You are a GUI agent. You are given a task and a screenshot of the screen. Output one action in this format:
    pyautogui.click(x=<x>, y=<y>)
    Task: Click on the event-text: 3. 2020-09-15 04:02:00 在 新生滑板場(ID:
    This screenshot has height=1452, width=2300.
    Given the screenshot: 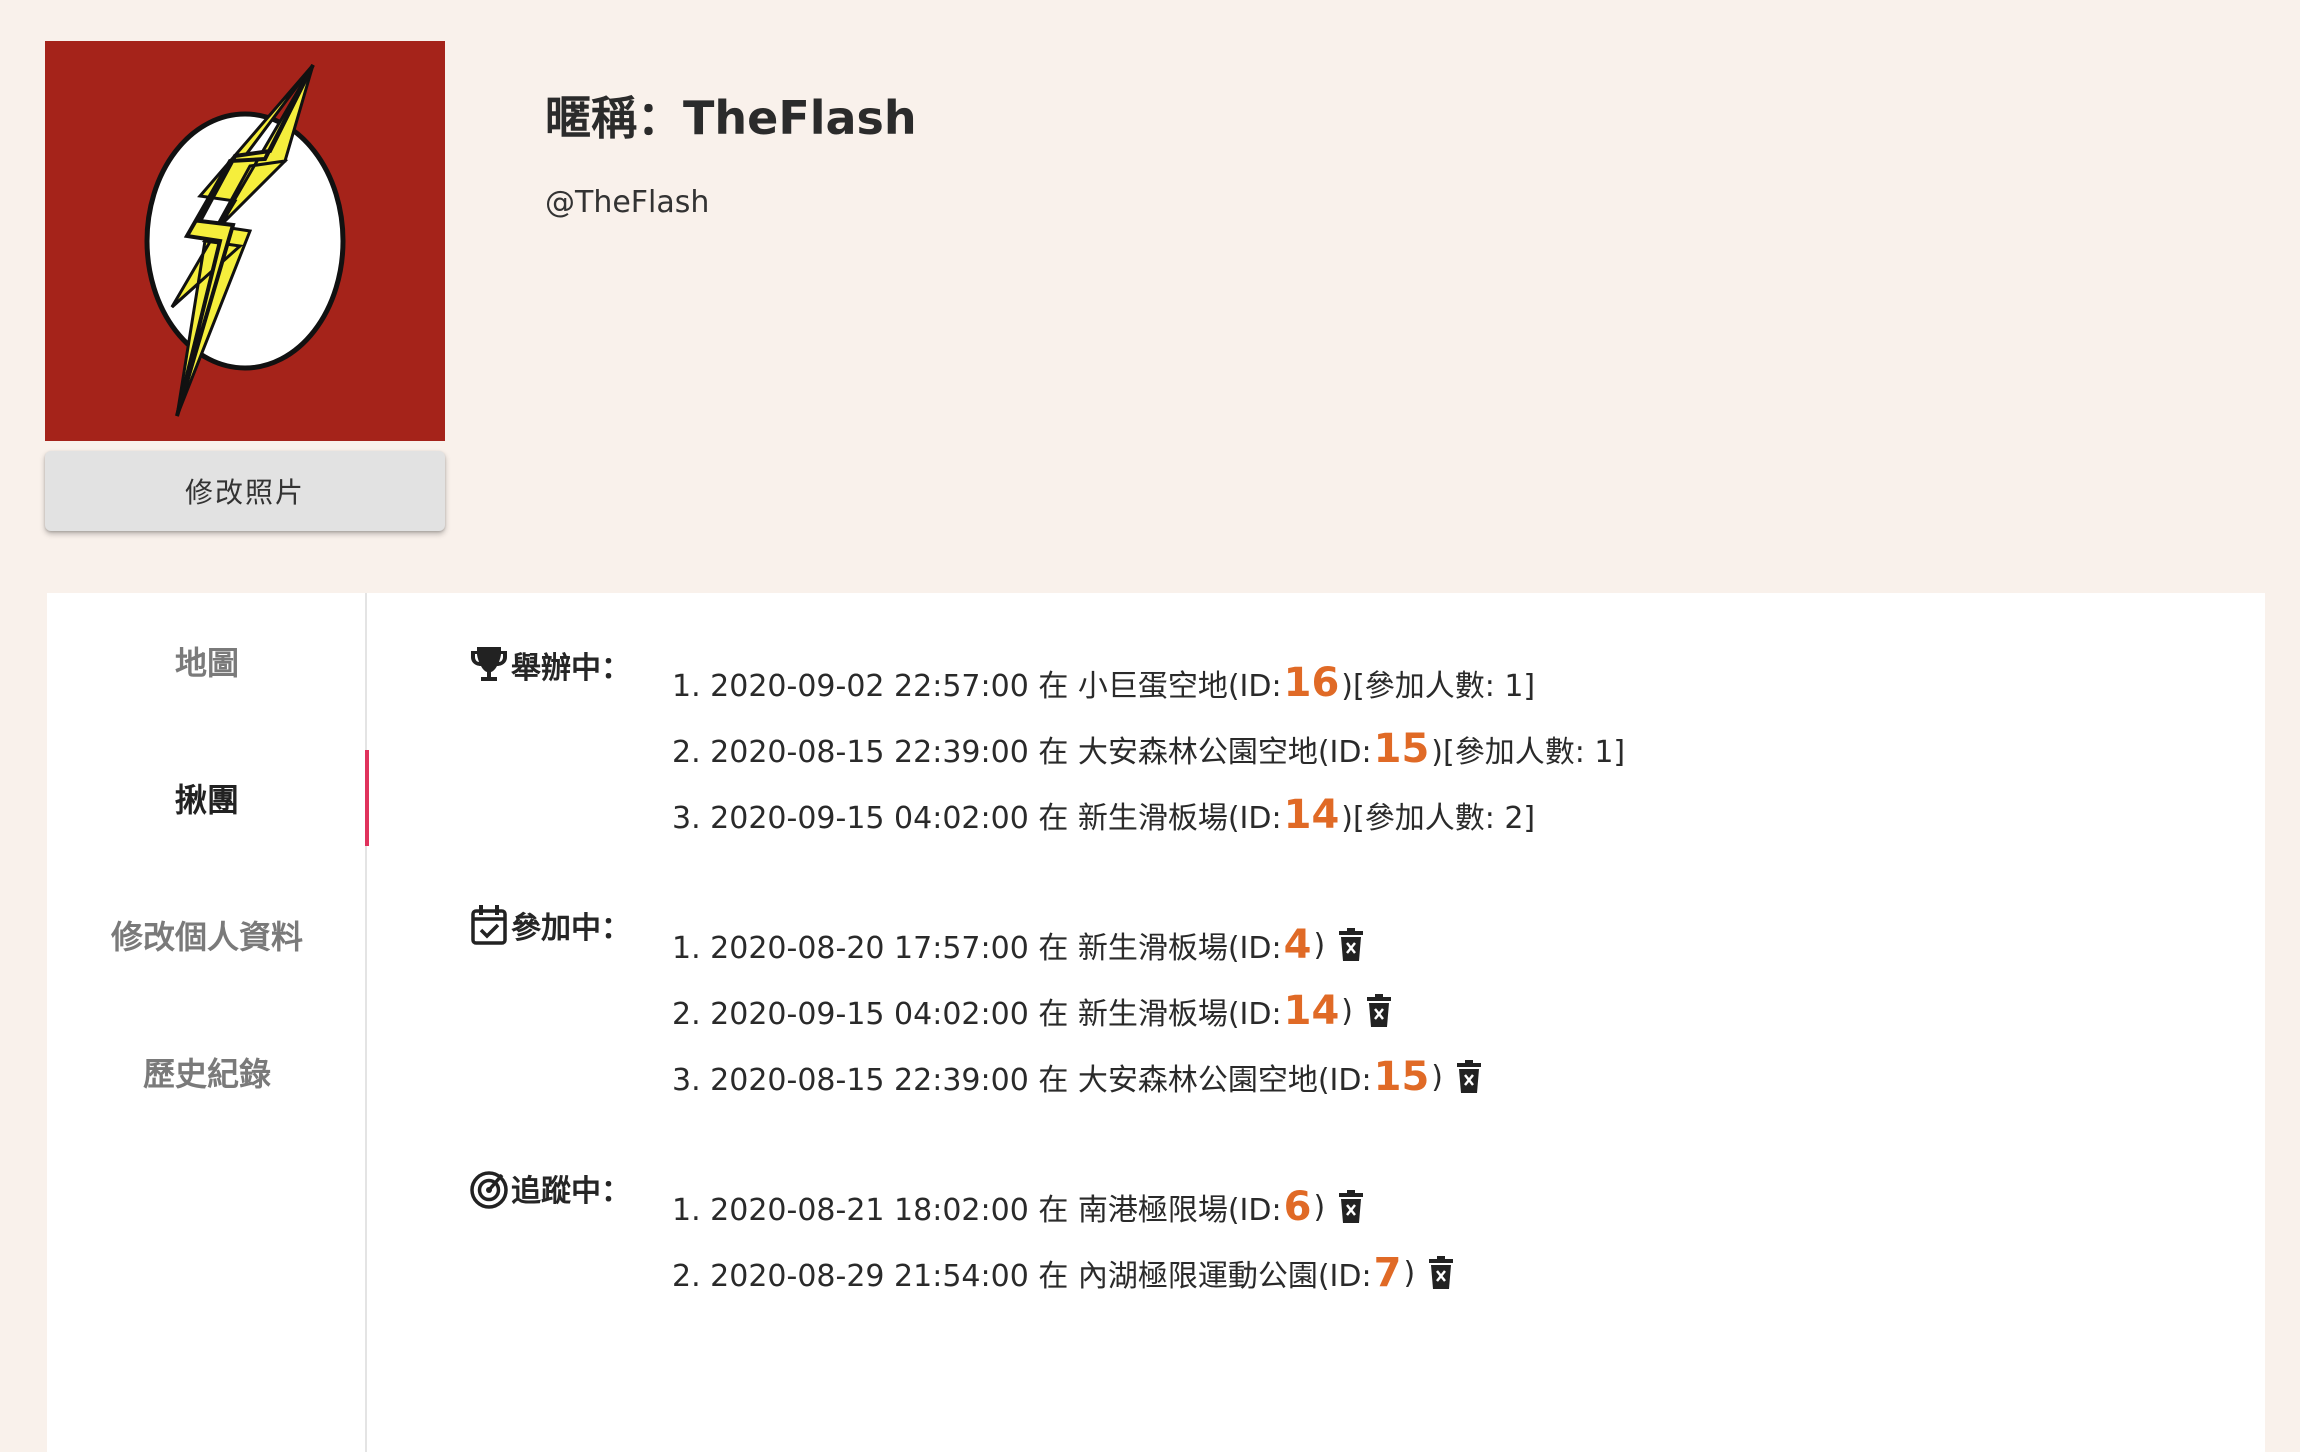 What is the action you would take?
    pyautogui.click(x=977, y=818)
    